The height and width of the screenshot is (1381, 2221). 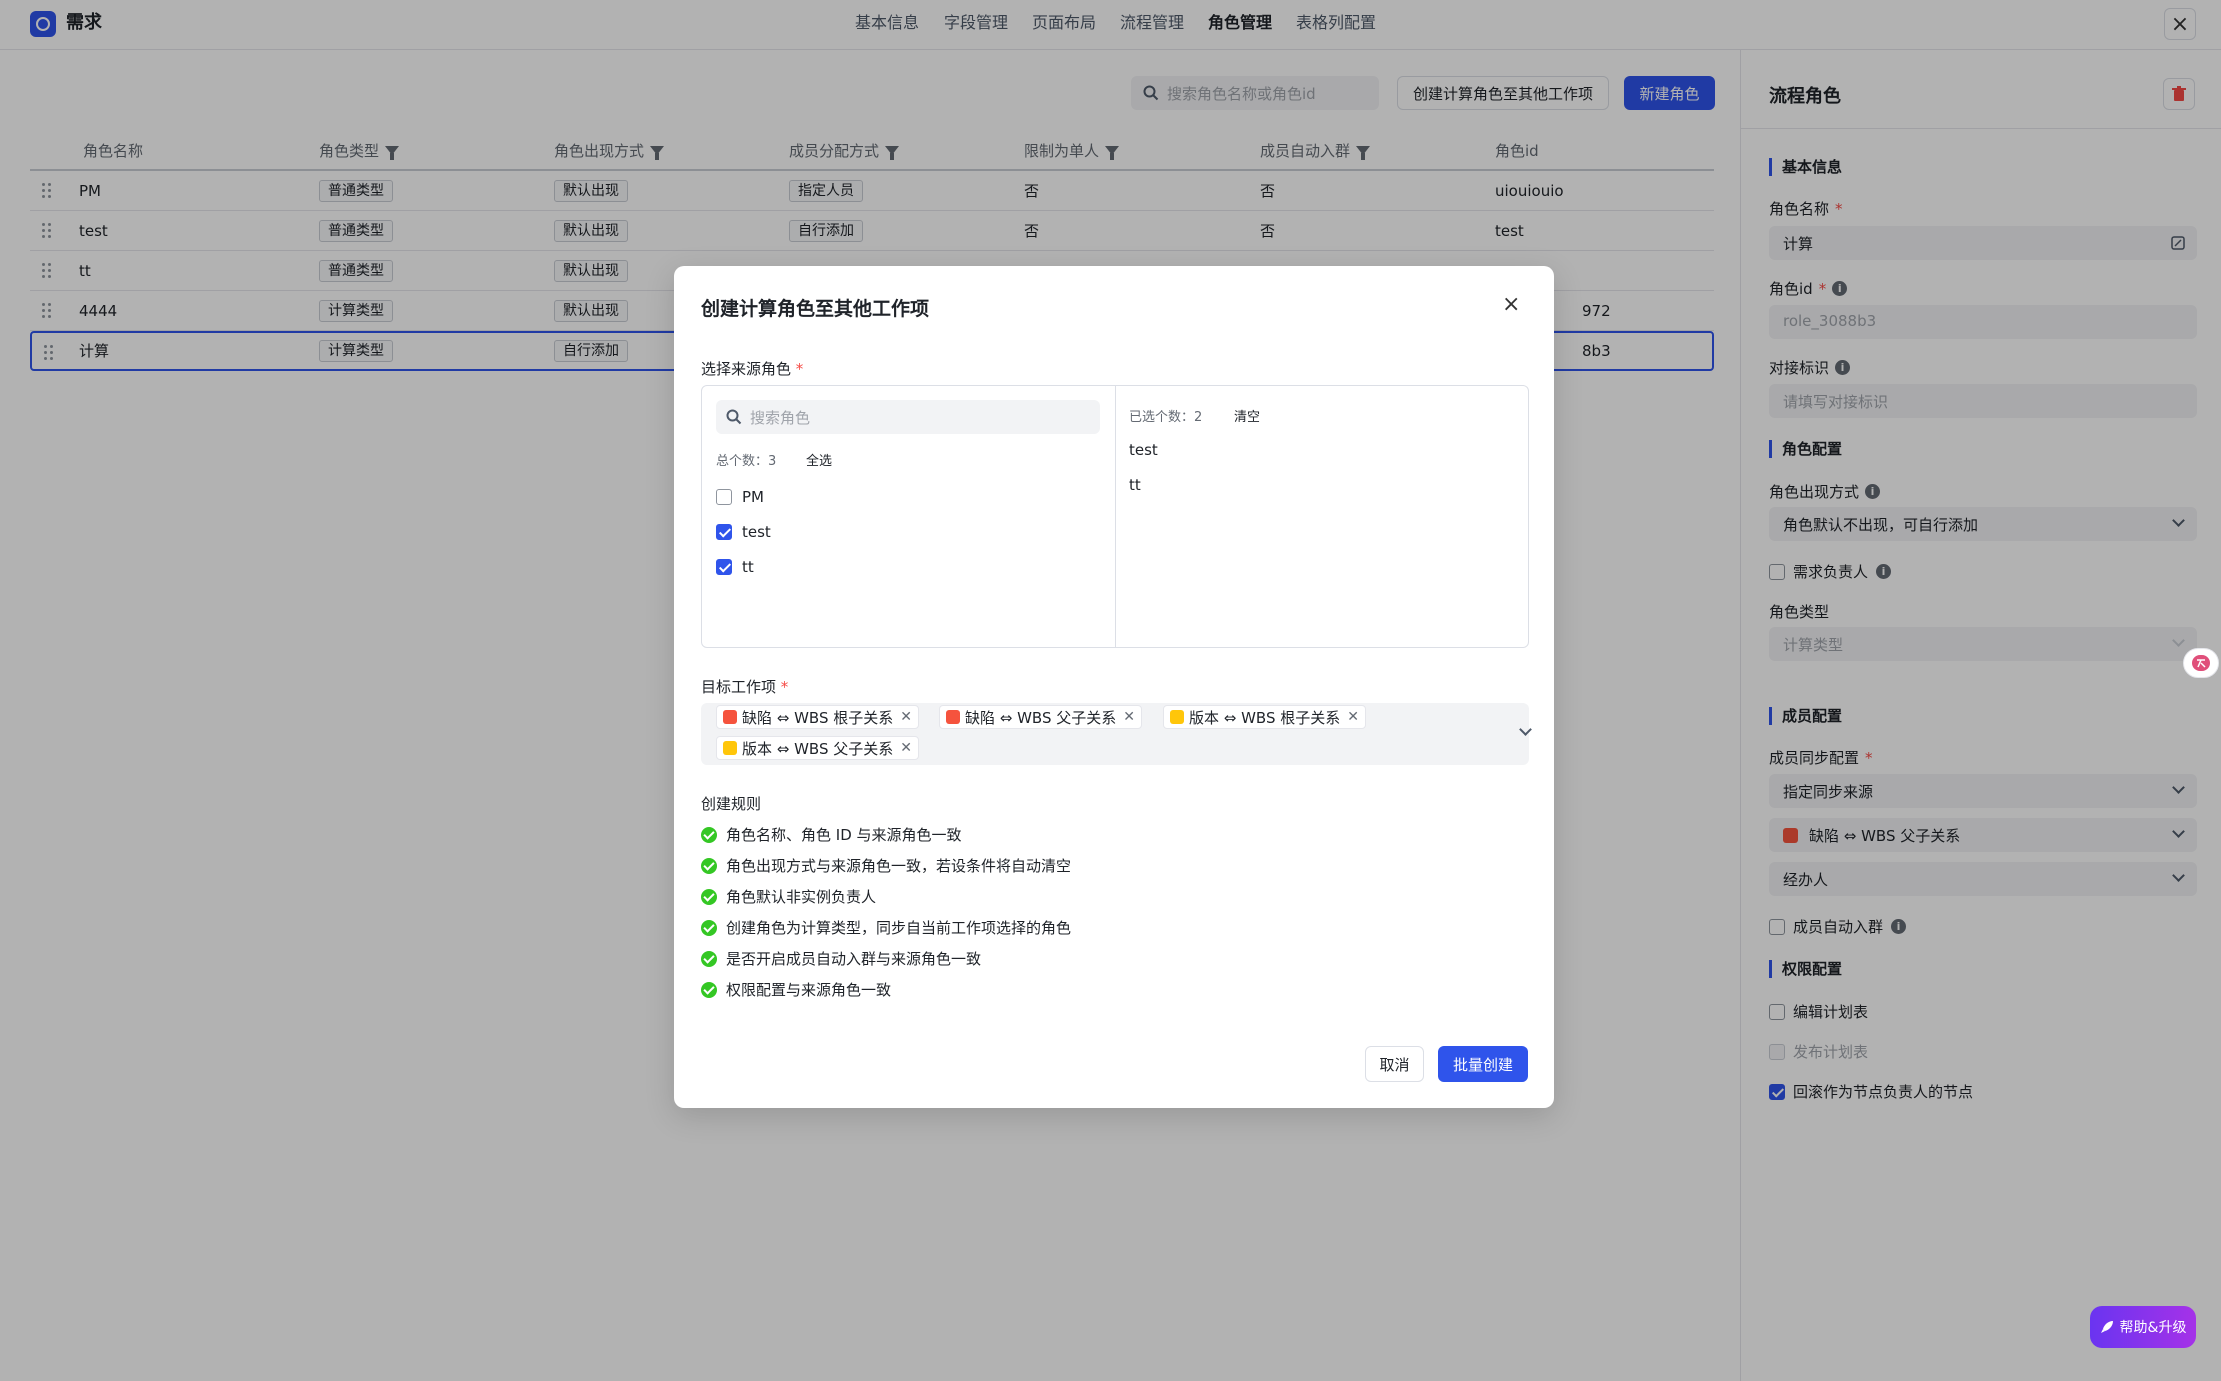 I want to click on clear-link: 清空, so click(x=1247, y=415).